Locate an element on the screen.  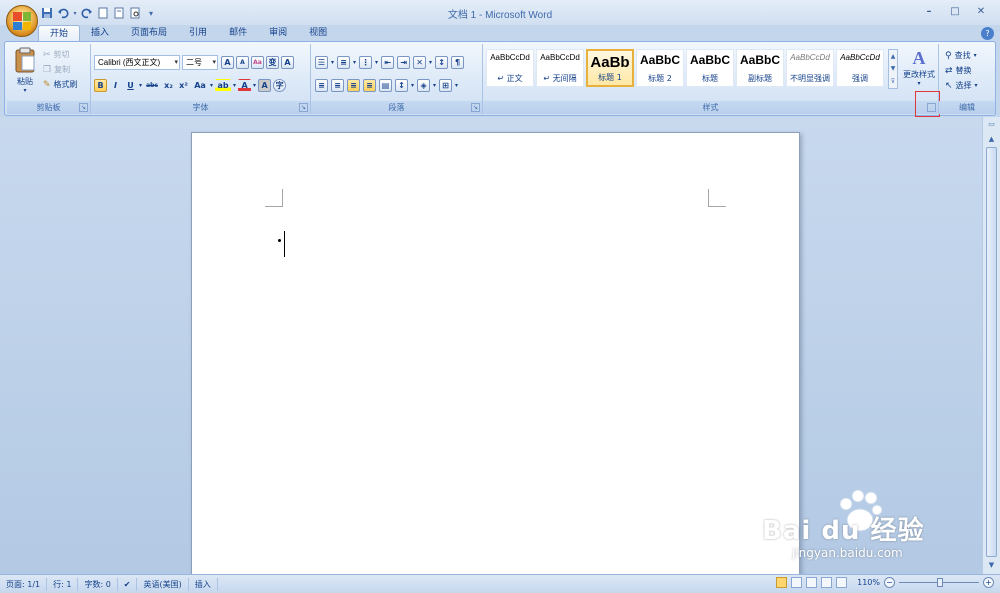
style-no-spacing: AaBbCcDd ↵ 无间隔 is located at coordinates (560, 68).